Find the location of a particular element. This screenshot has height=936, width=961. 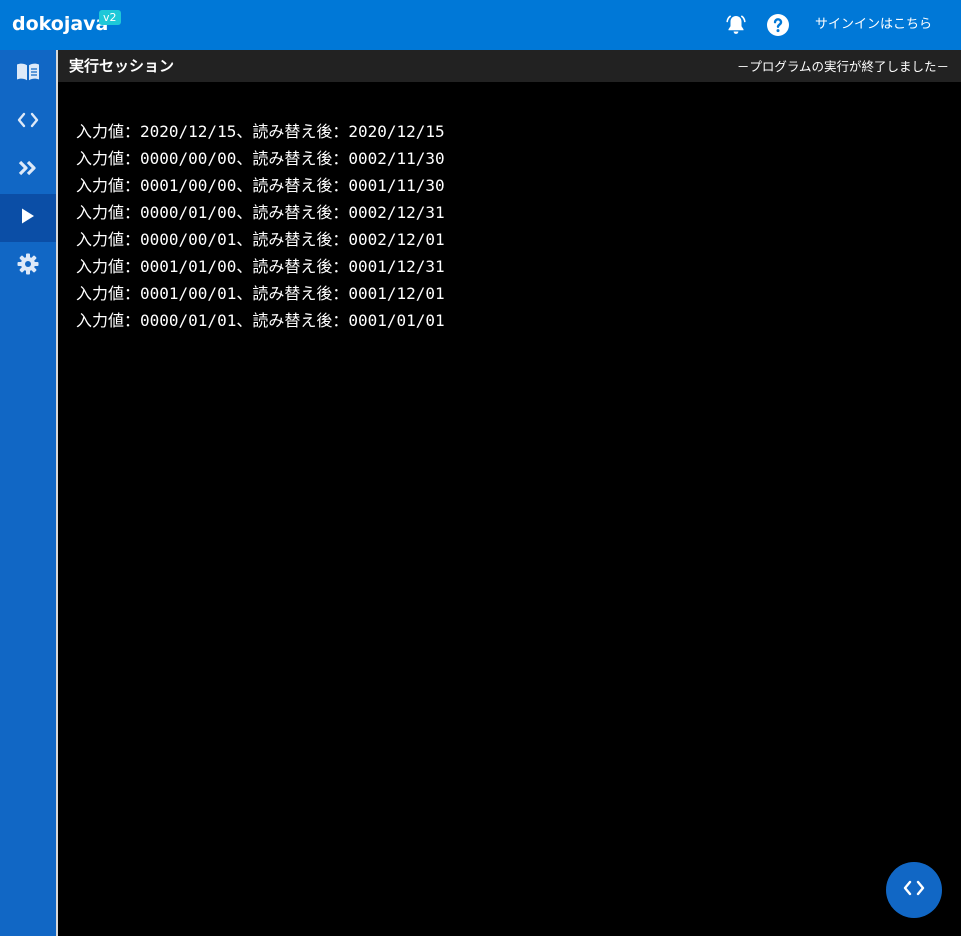

console-line: 入力値：2020/12/15、読み替え後：2020/12/15 is located at coordinates (260, 131).